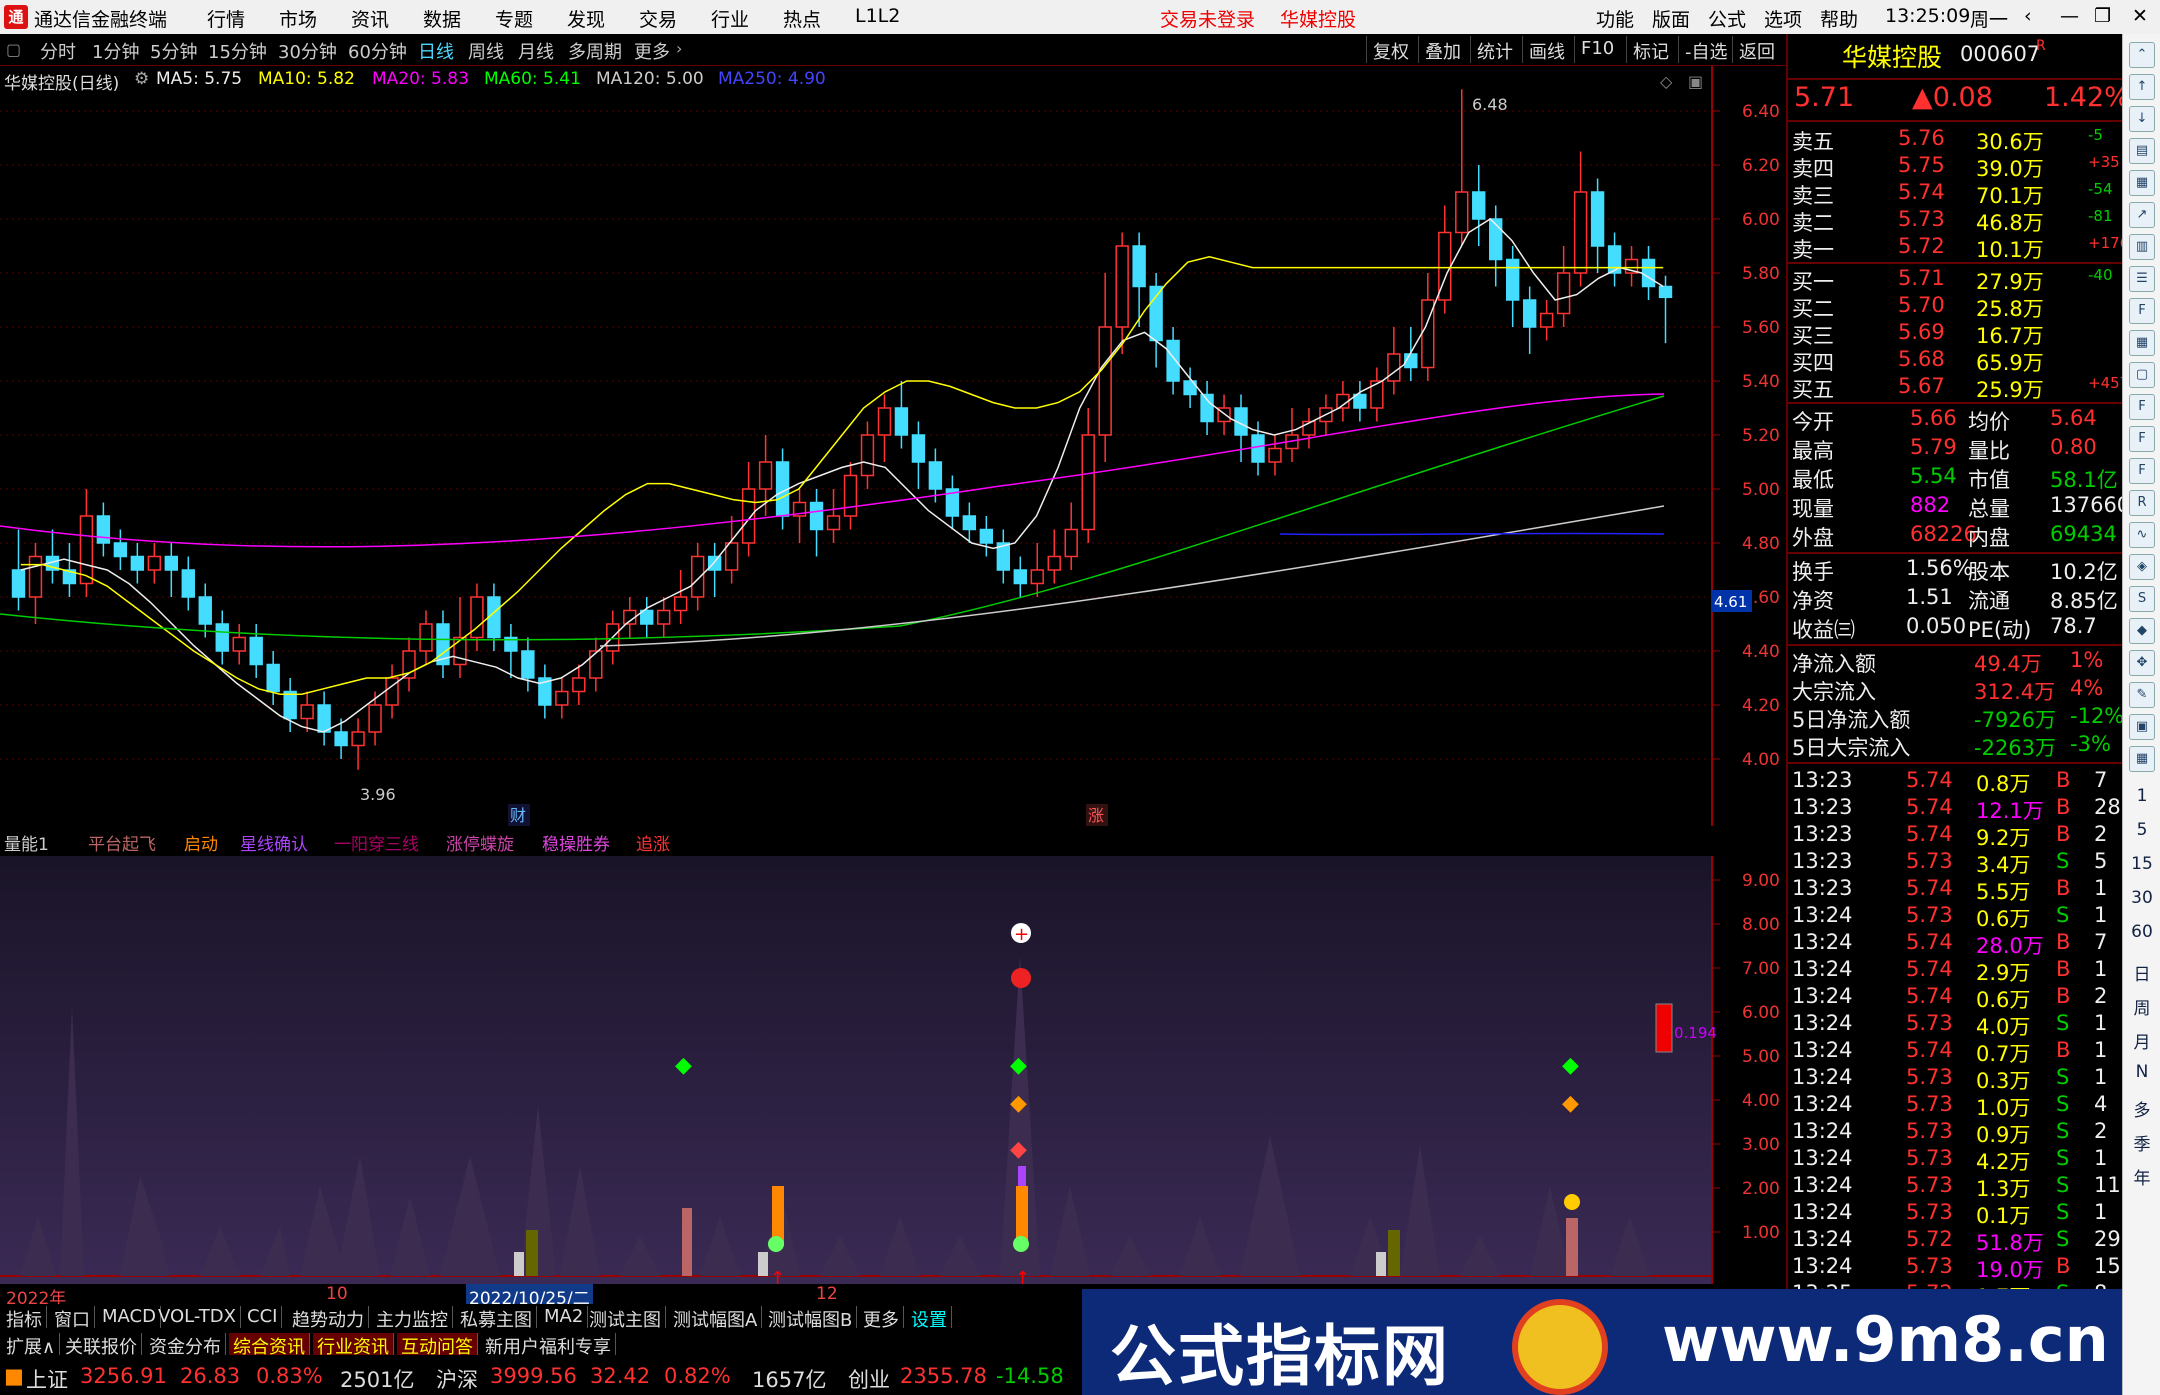 The image size is (2160, 1395). Describe the element at coordinates (625, 1318) in the screenshot. I see `tab-tabs1: 测试主图` at that location.